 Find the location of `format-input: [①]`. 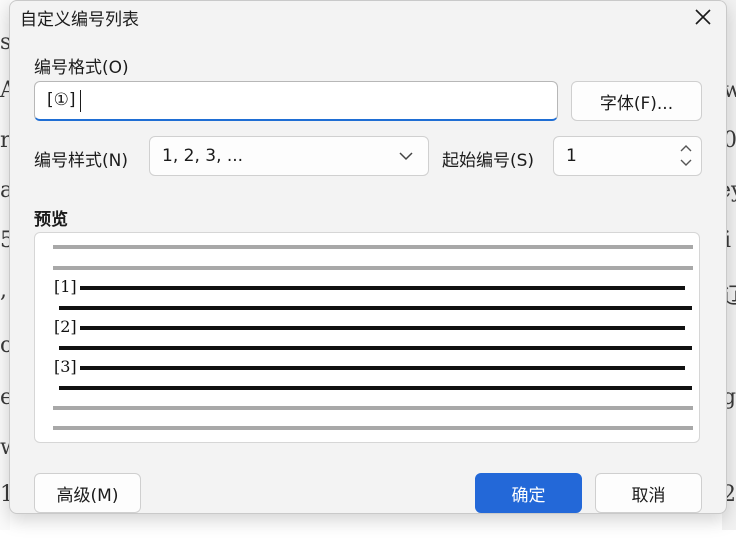

format-input: [①] is located at coordinates (296, 101).